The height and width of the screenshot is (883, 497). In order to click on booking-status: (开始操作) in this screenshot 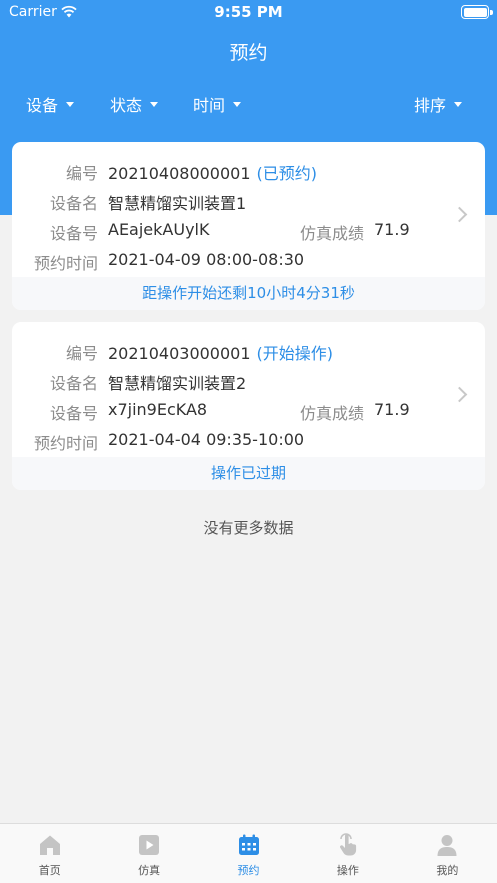, I will do `click(295, 353)`.